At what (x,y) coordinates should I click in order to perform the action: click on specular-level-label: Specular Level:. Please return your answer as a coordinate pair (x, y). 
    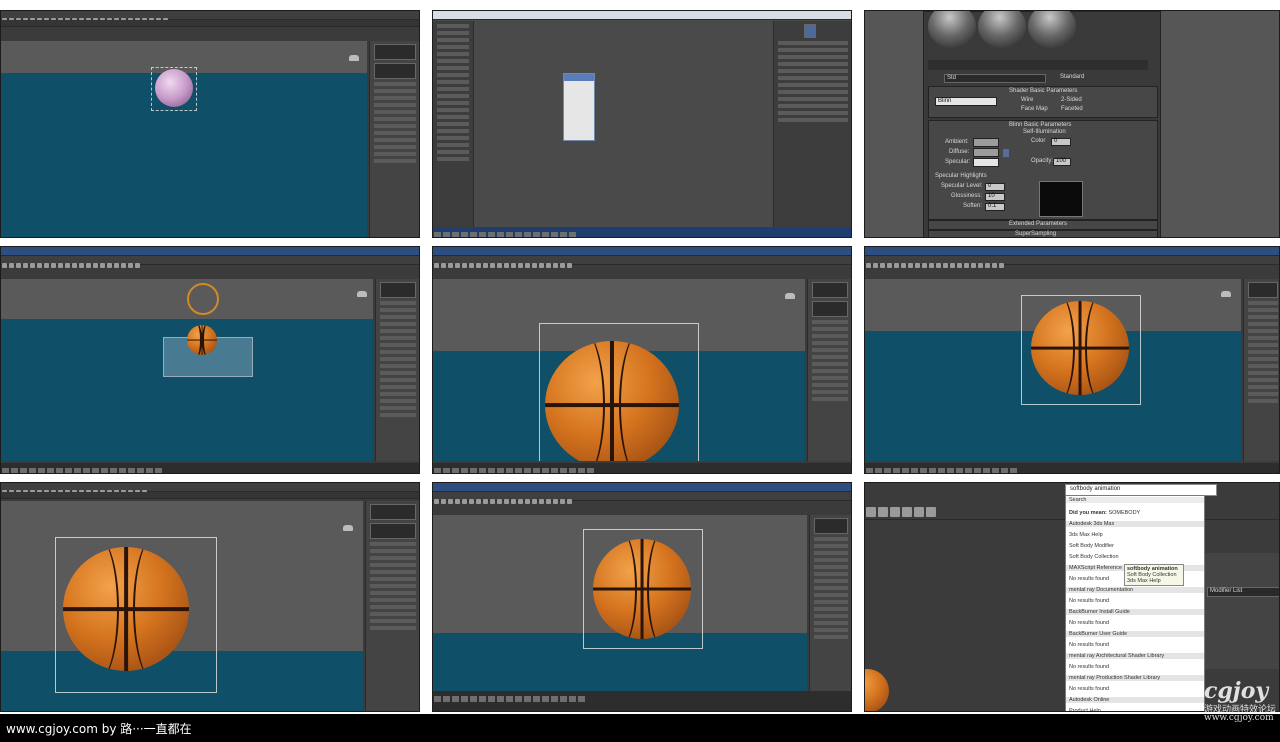
    Looking at the image, I should click on (962, 186).